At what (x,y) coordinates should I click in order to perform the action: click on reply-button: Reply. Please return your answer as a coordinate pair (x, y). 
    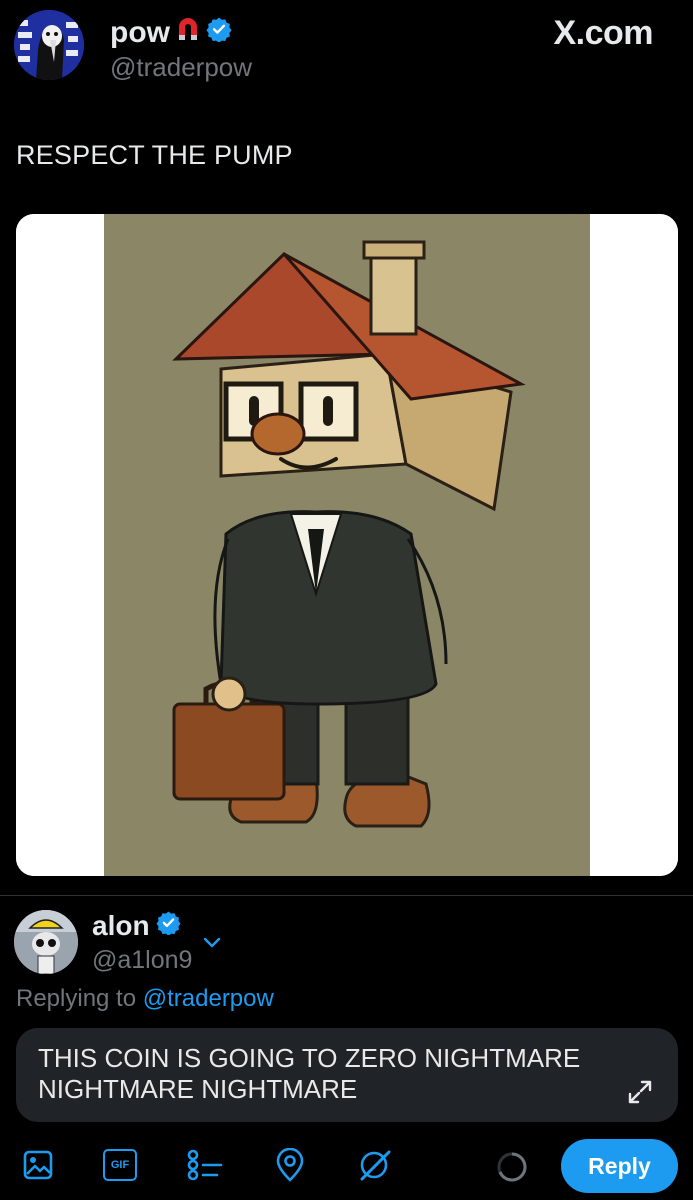
    Looking at the image, I should click on (619, 1166).